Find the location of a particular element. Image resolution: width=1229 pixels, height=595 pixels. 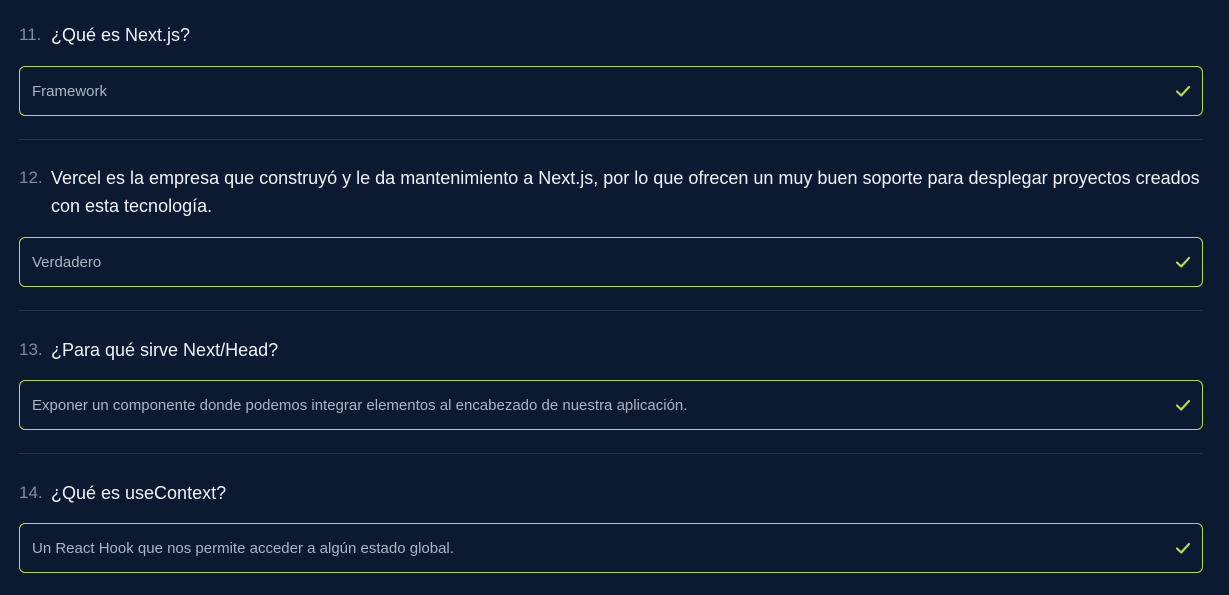

question-number: 11. is located at coordinates (30, 34).